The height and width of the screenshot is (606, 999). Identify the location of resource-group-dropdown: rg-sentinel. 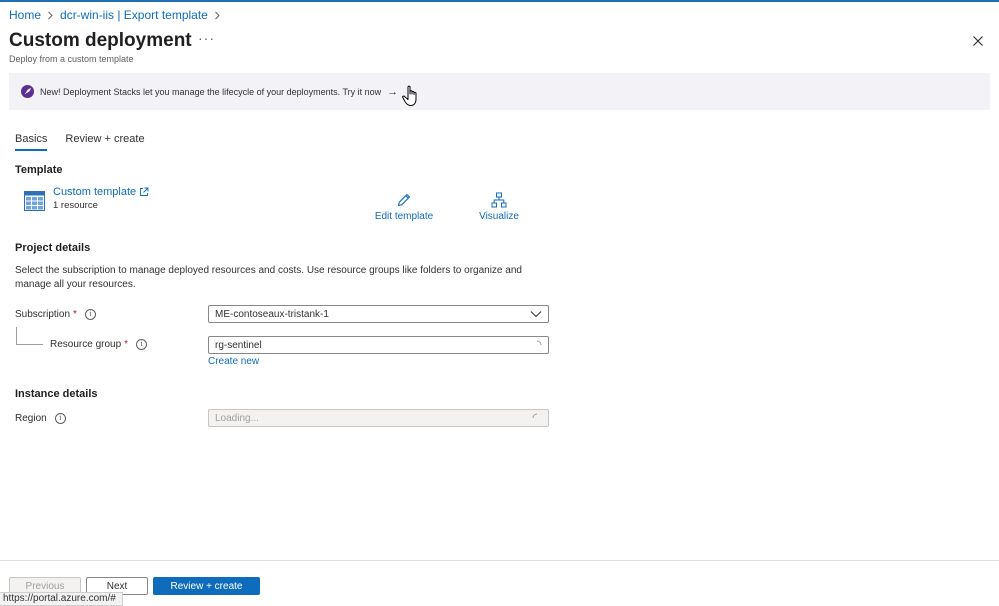
(378, 345).